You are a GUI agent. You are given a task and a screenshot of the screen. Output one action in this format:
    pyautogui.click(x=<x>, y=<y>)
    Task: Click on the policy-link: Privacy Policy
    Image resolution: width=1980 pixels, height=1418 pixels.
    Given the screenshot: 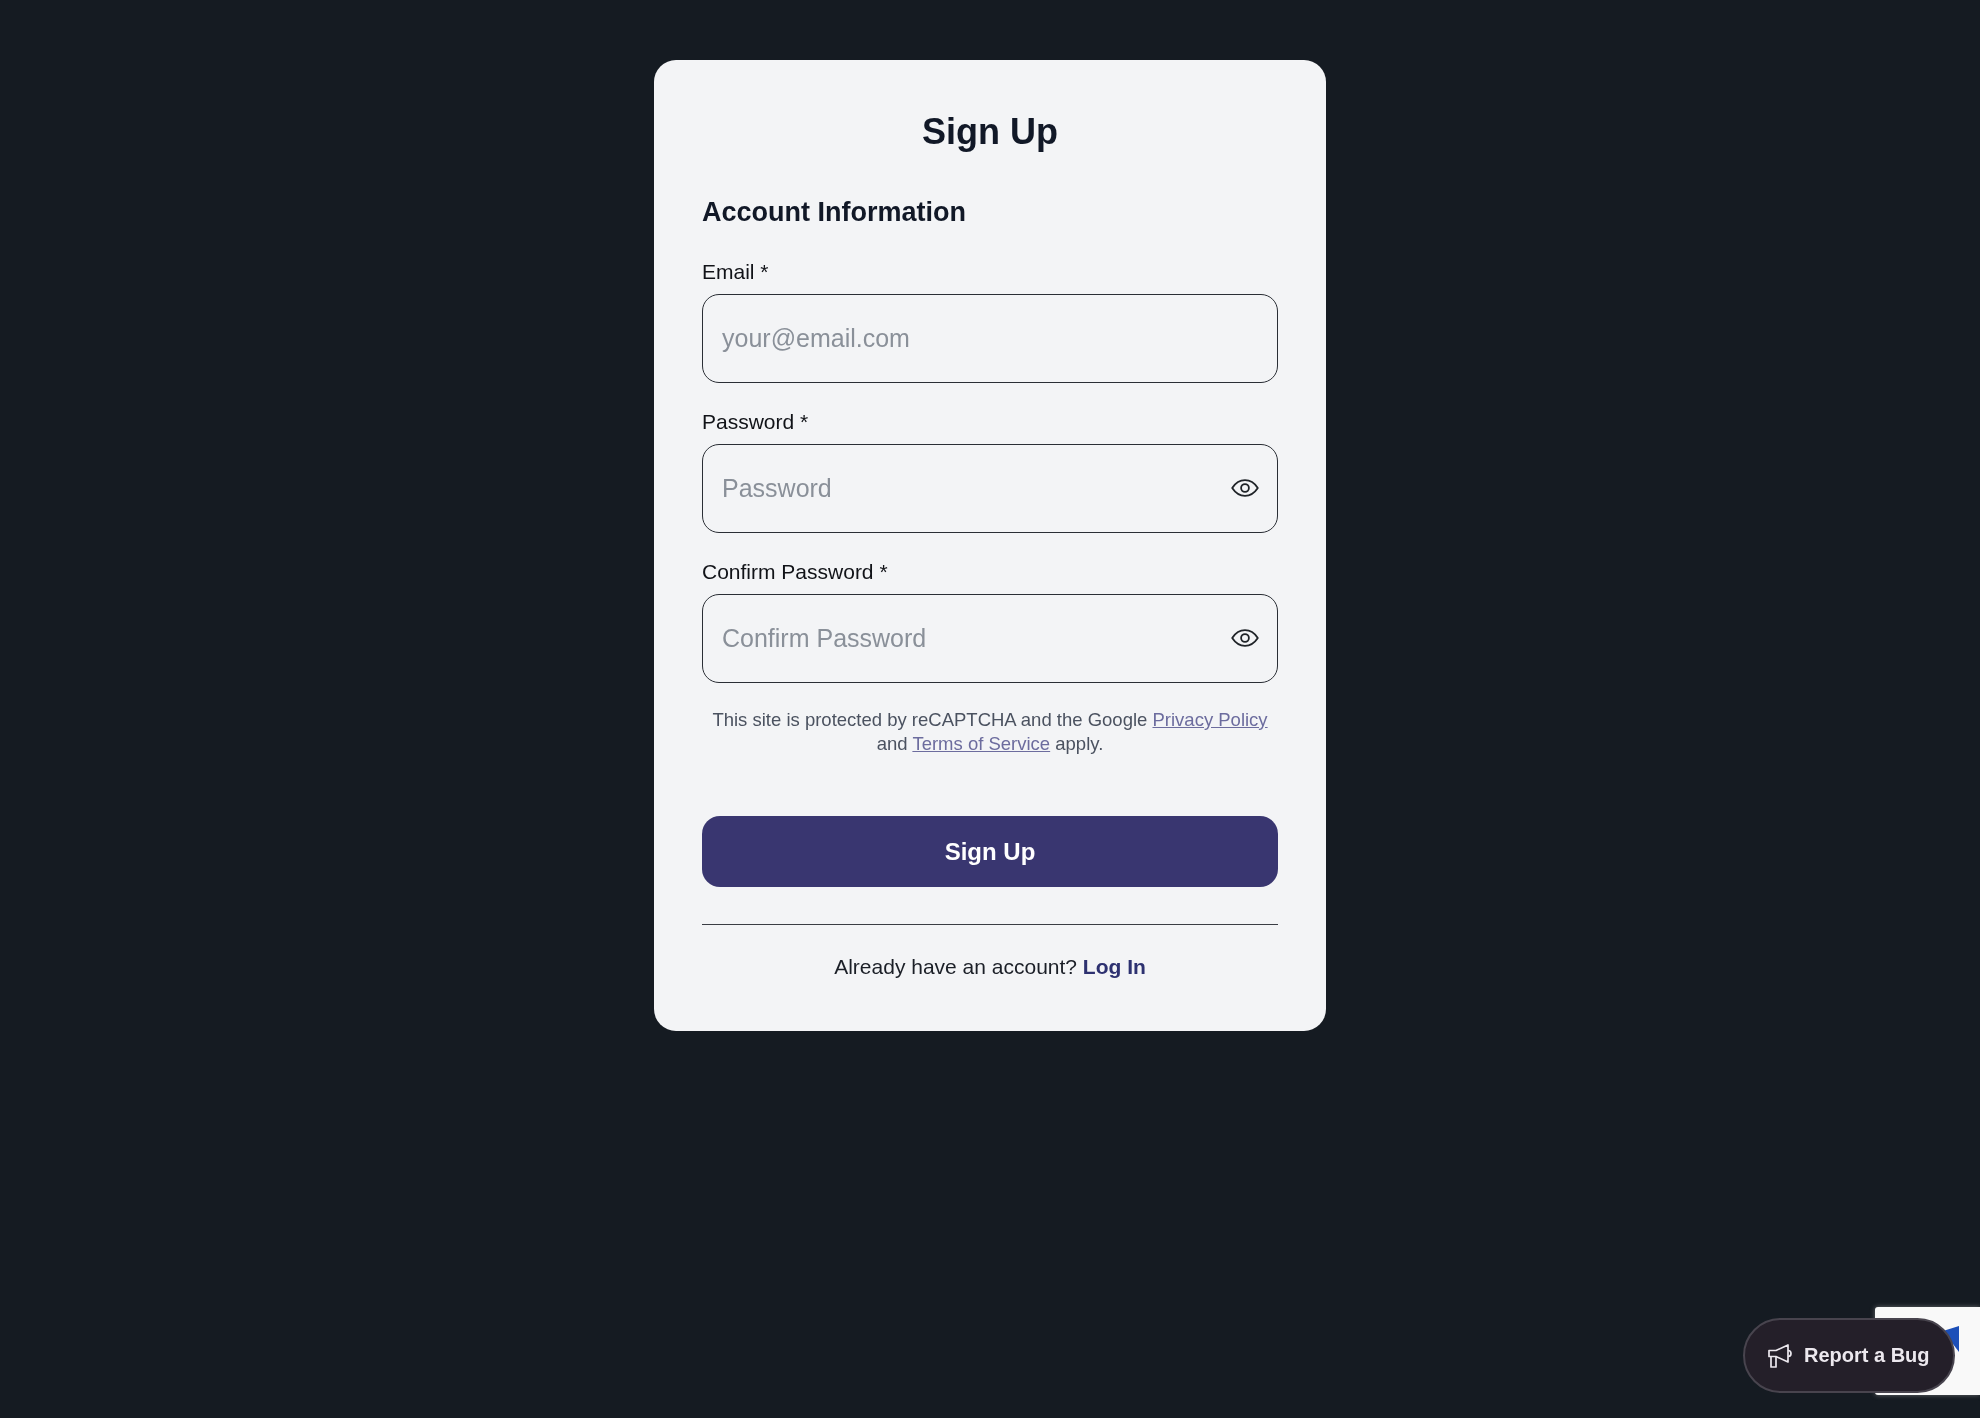 What is the action you would take?
    pyautogui.click(x=1210, y=719)
    